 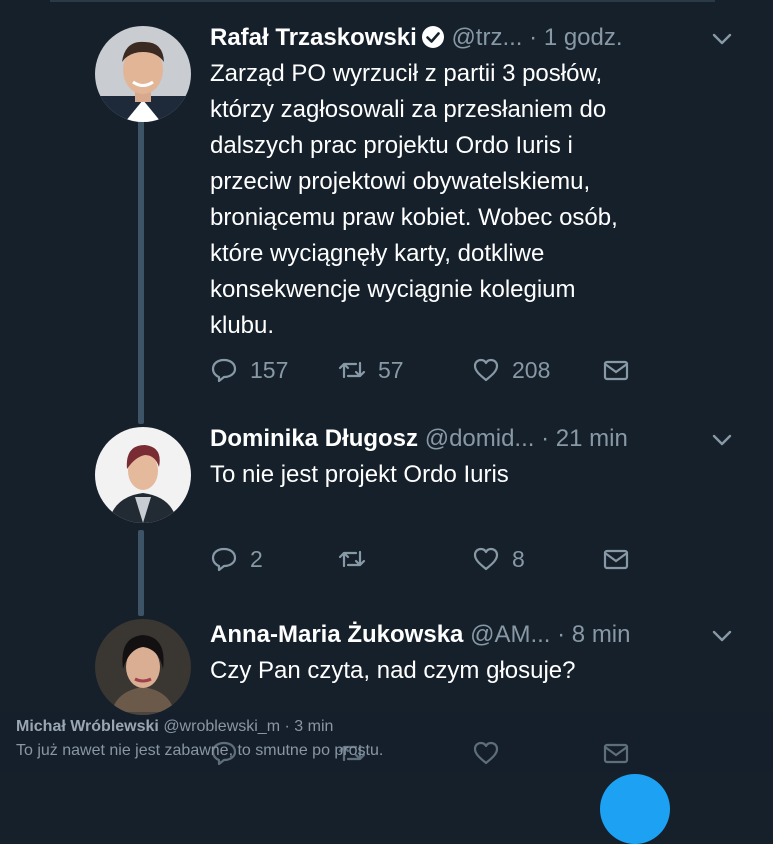 I want to click on reply-count: 157, so click(x=269, y=369).